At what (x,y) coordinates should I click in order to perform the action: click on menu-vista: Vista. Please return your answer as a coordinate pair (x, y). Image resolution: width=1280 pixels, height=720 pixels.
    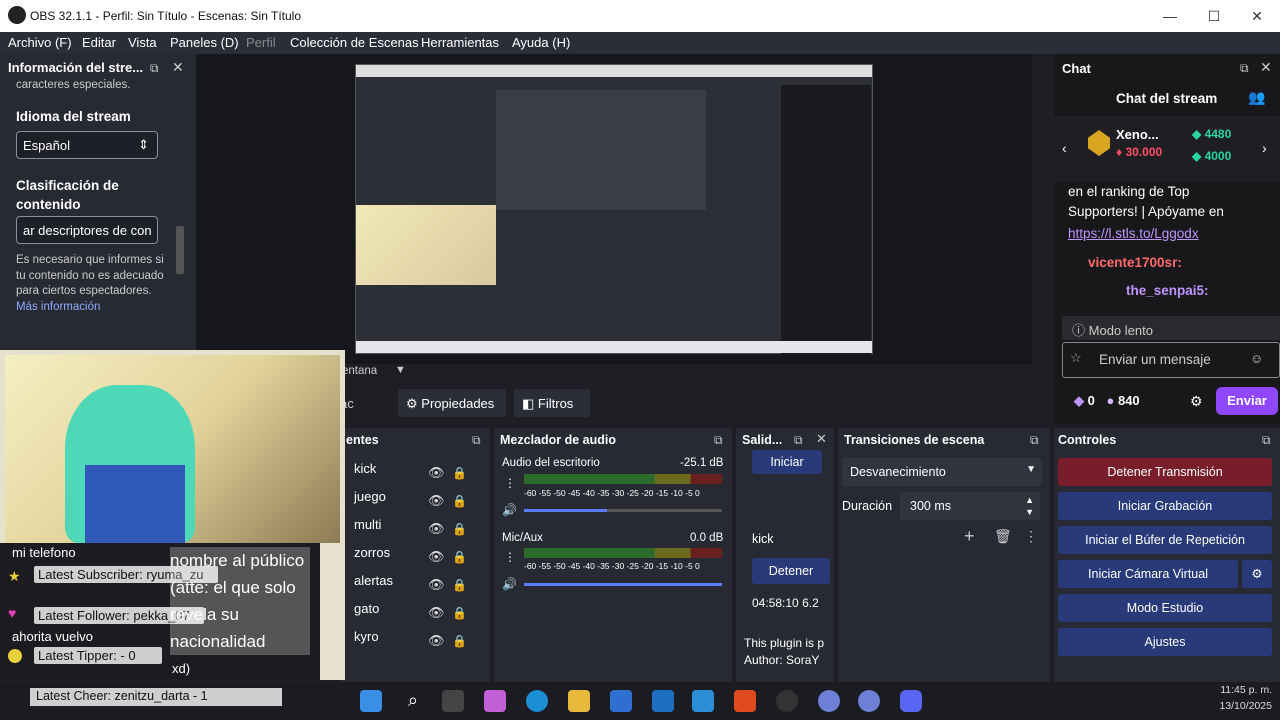
    Looking at the image, I should click on (142, 42).